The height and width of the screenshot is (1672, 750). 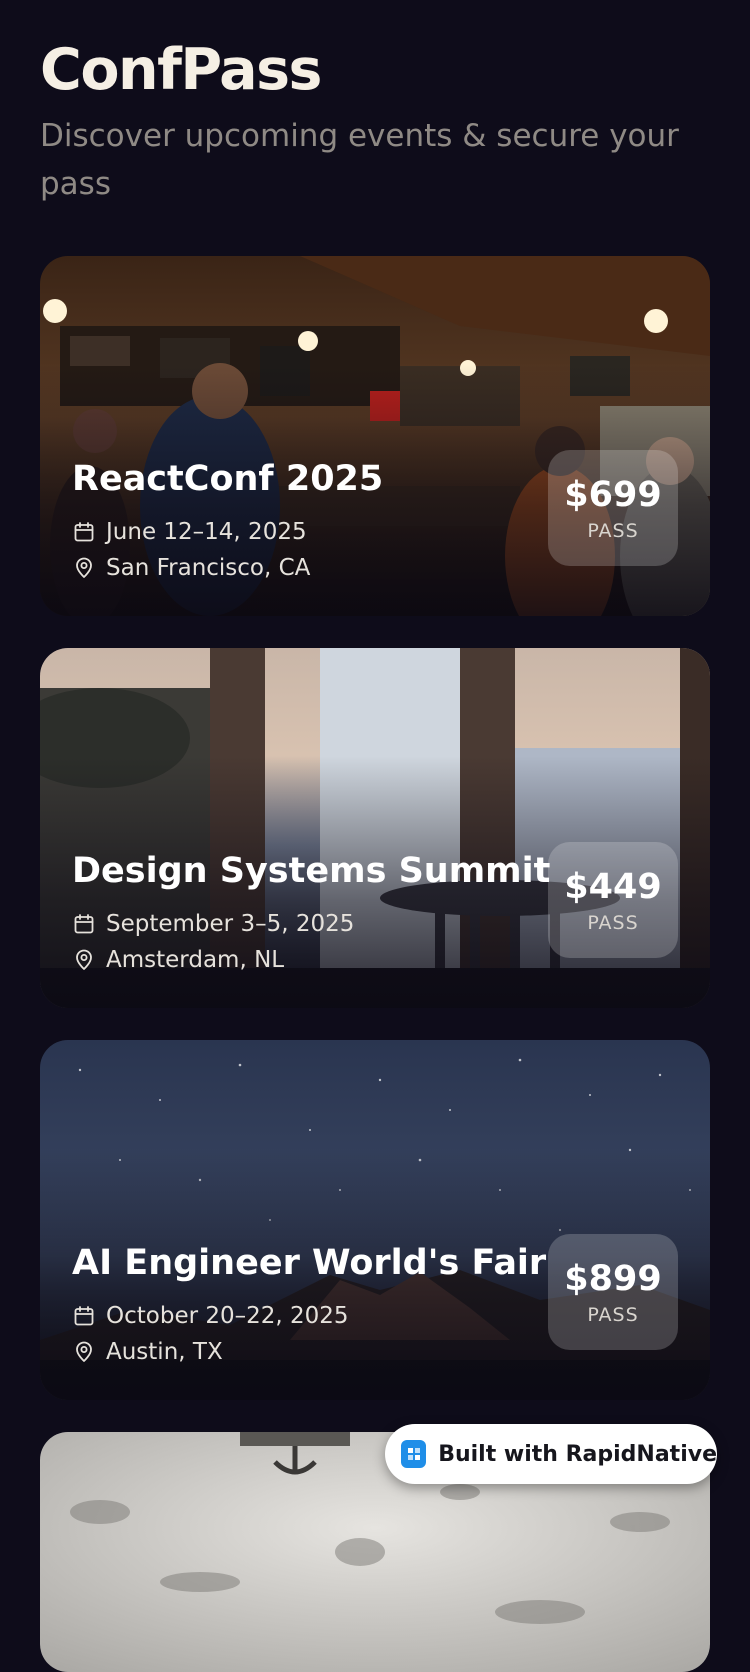 What do you see at coordinates (208, 568) in the screenshot?
I see `event-location: San Francisco, CA` at bounding box center [208, 568].